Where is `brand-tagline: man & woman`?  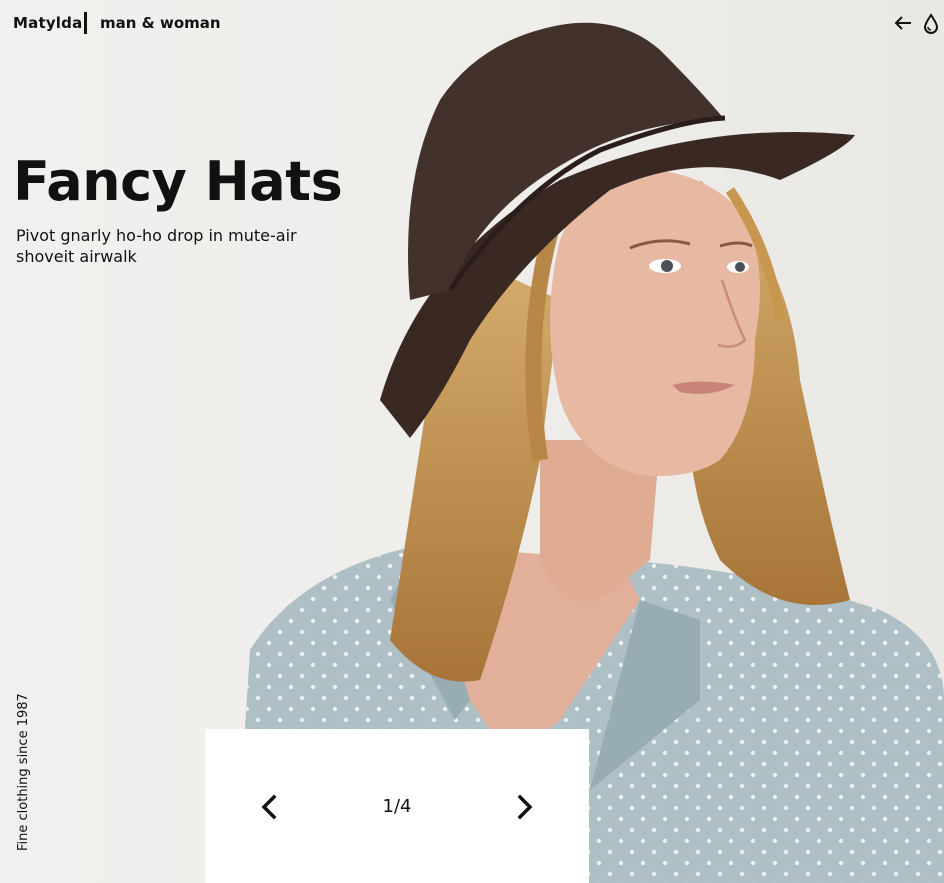 brand-tagline: man & woman is located at coordinates (160, 23).